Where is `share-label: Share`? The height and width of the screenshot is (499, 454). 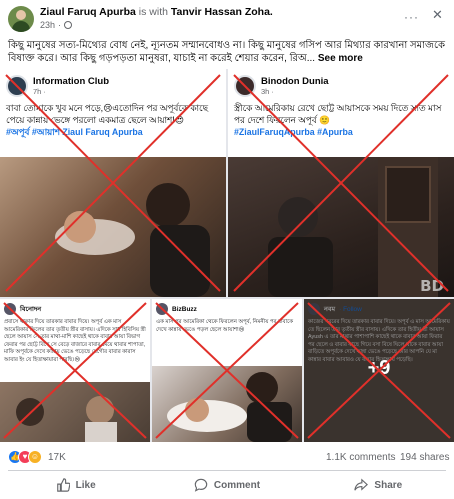 share-label: Share is located at coordinates (388, 485).